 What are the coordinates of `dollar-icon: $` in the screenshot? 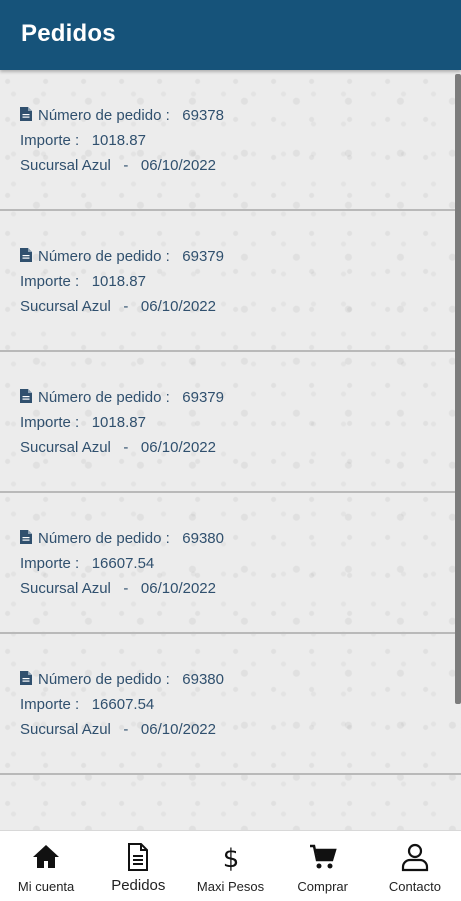 It's located at (230, 858).